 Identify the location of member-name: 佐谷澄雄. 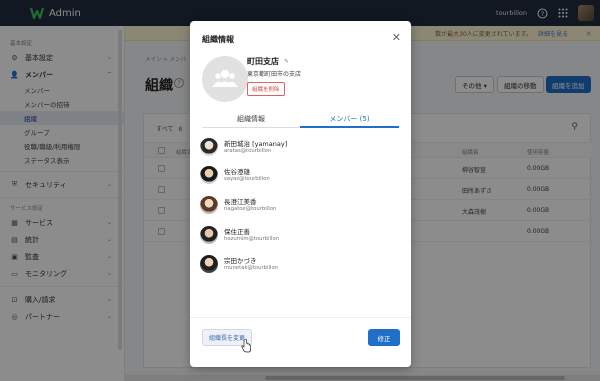
(237, 172).